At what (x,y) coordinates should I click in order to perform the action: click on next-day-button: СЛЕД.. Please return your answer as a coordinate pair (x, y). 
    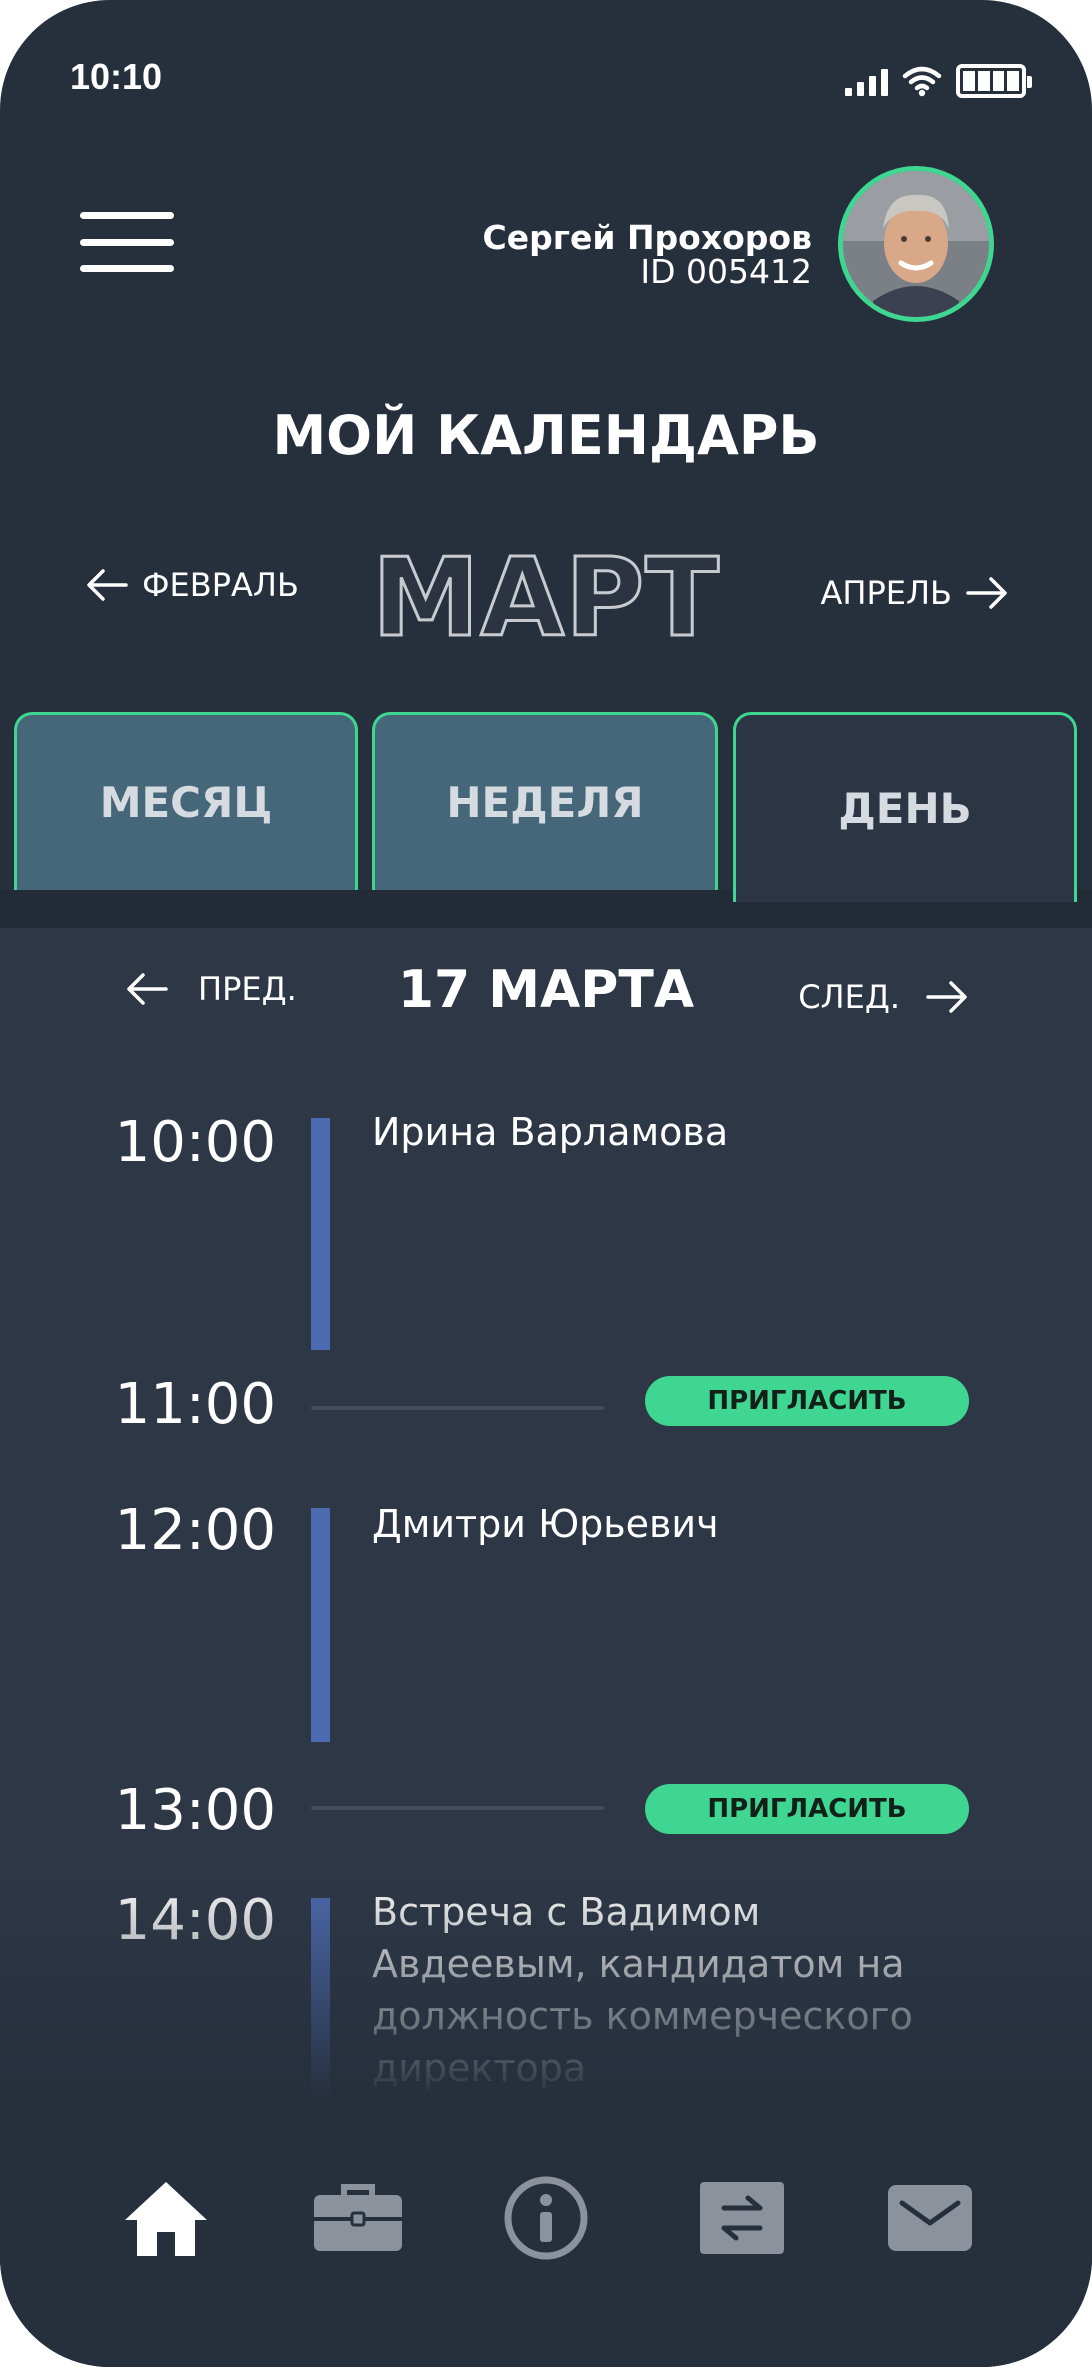
    Looking at the image, I should click on (883, 997).